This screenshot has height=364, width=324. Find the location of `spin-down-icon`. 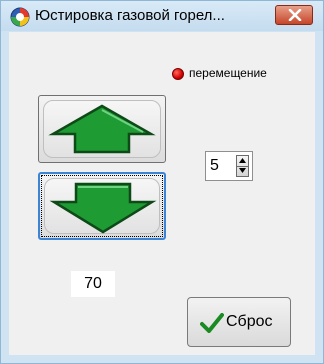

spin-down-icon is located at coordinates (242, 170).